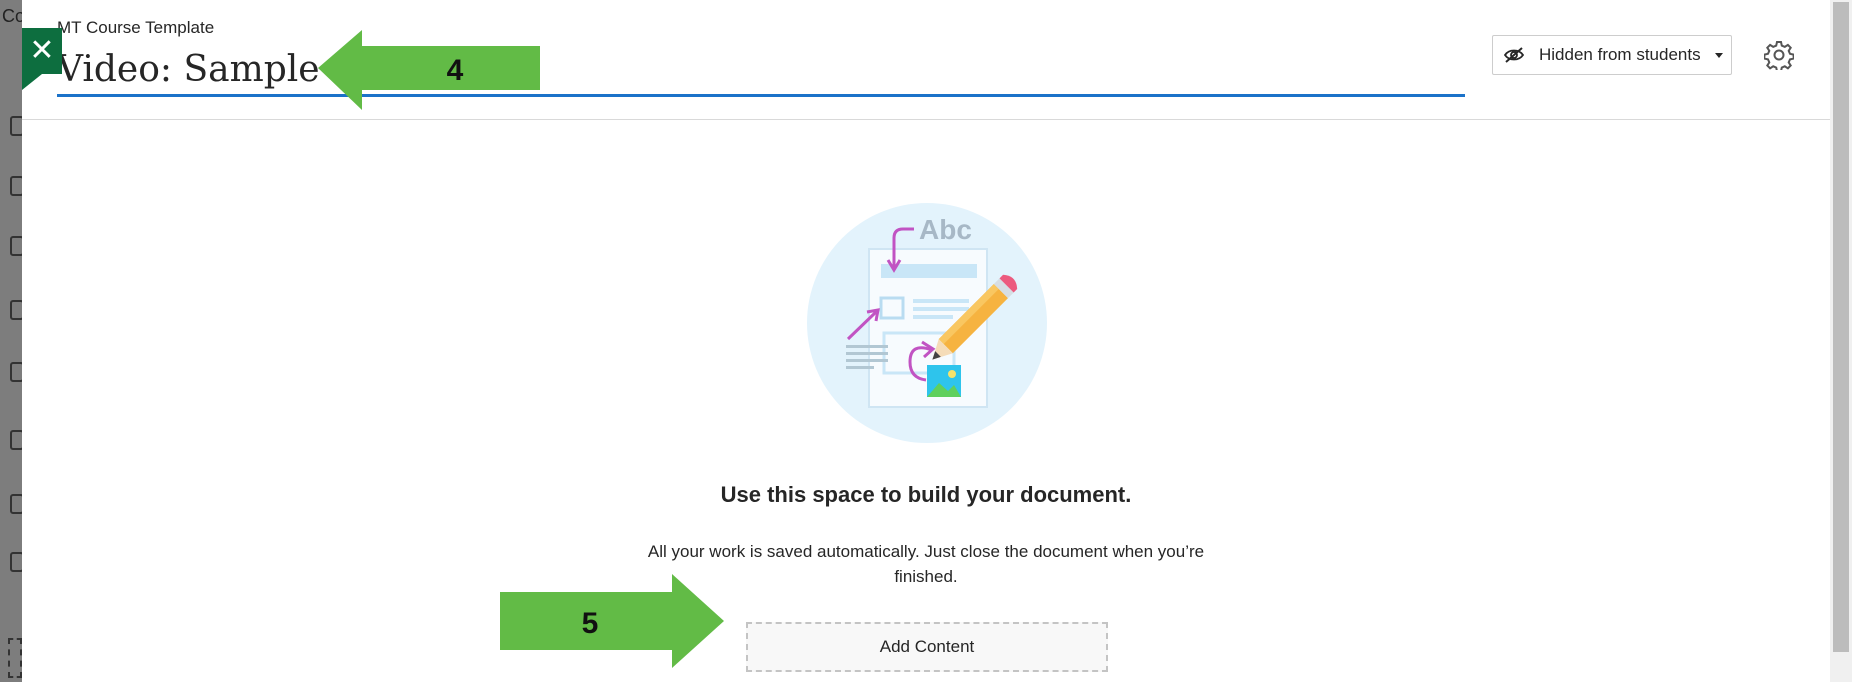 The height and width of the screenshot is (682, 1852). What do you see at coordinates (926, 494) in the screenshot?
I see `empty-state-title: Use this space to build your document.` at bounding box center [926, 494].